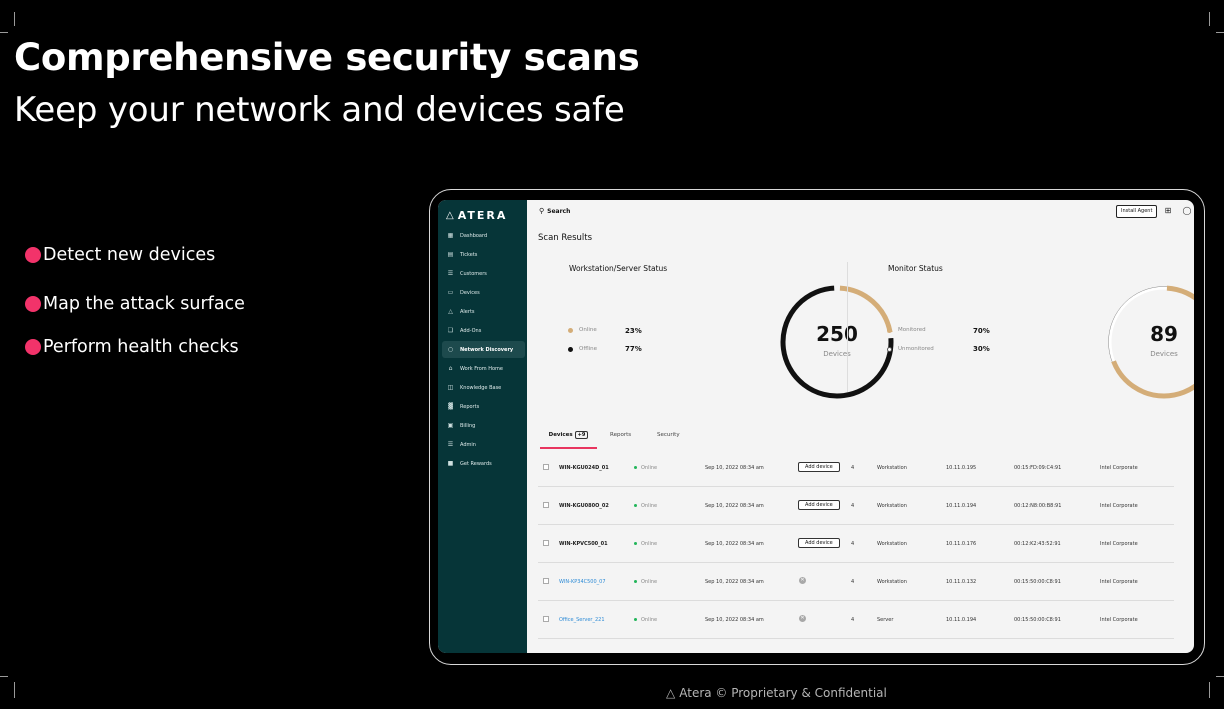 The image size is (1224, 709). Describe the element at coordinates (620, 438) in the screenshot. I see `tab-reports: Reports` at that location.